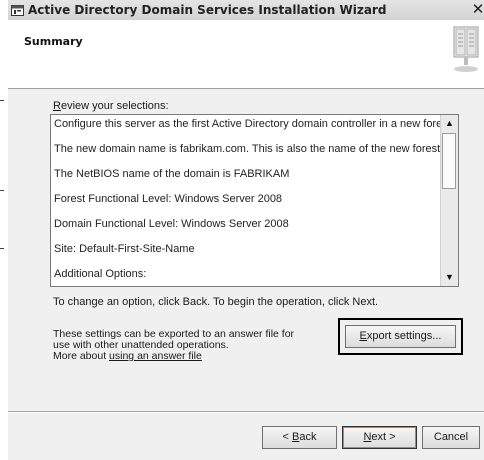  Describe the element at coordinates (111, 106) in the screenshot. I see `review-label: Review your selections:` at that location.